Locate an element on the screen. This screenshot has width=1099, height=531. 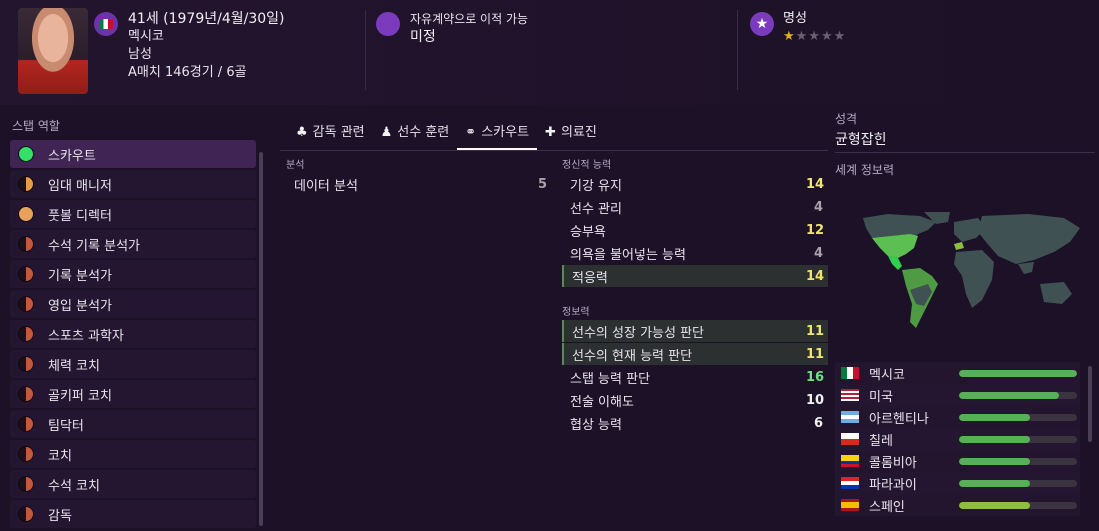
spain-flag-icon is located at coordinates (850, 505).